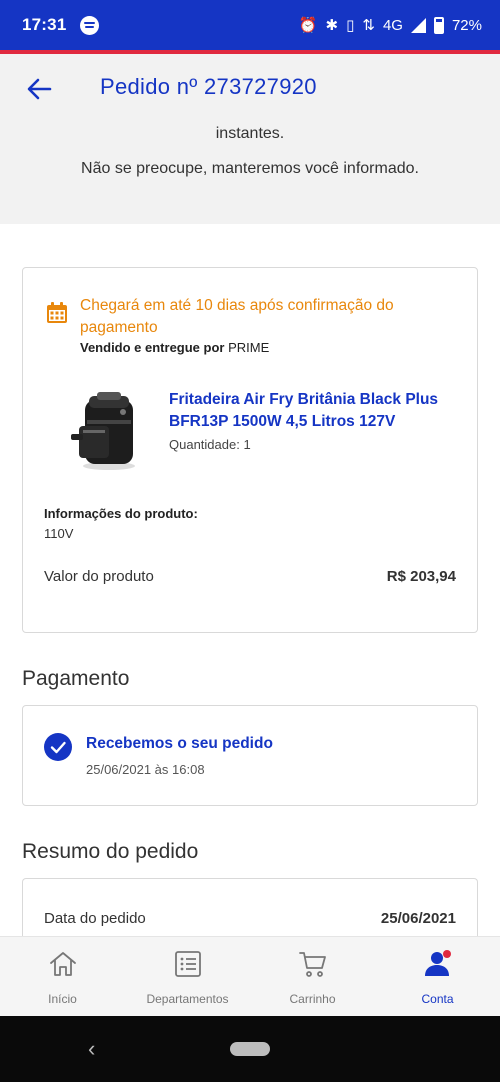 This screenshot has height=1082, width=500. I want to click on battery-level: 72%, so click(466, 25).